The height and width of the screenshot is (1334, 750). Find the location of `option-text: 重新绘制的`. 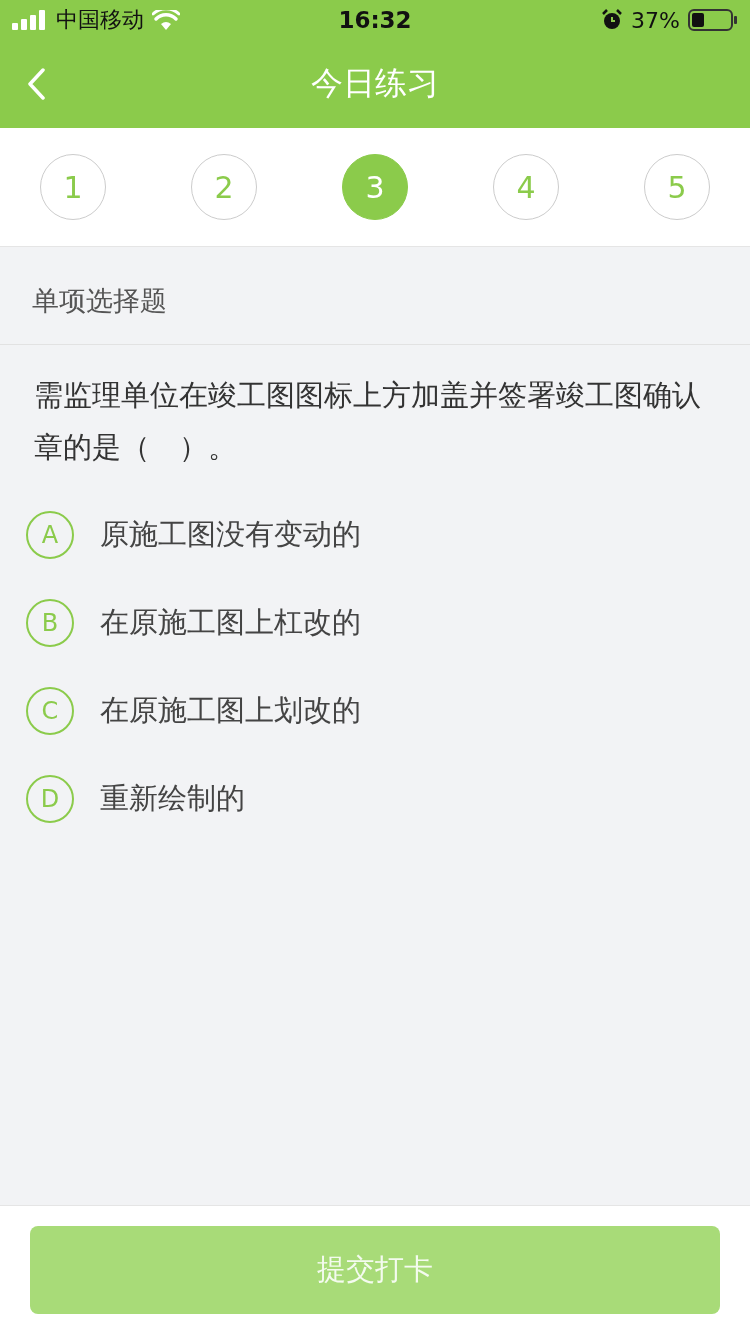

option-text: 重新绘制的 is located at coordinates (172, 799).